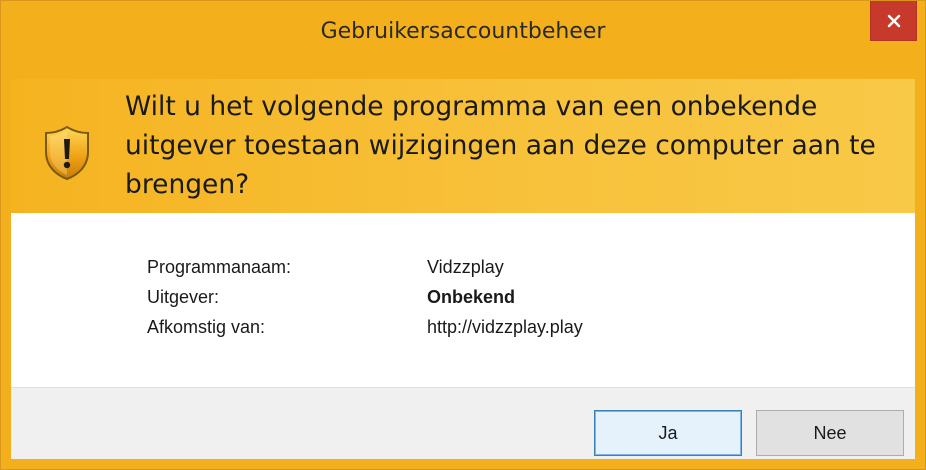 Image resolution: width=926 pixels, height=470 pixels. Describe the element at coordinates (830, 433) in the screenshot. I see `no-button: Nee` at that location.